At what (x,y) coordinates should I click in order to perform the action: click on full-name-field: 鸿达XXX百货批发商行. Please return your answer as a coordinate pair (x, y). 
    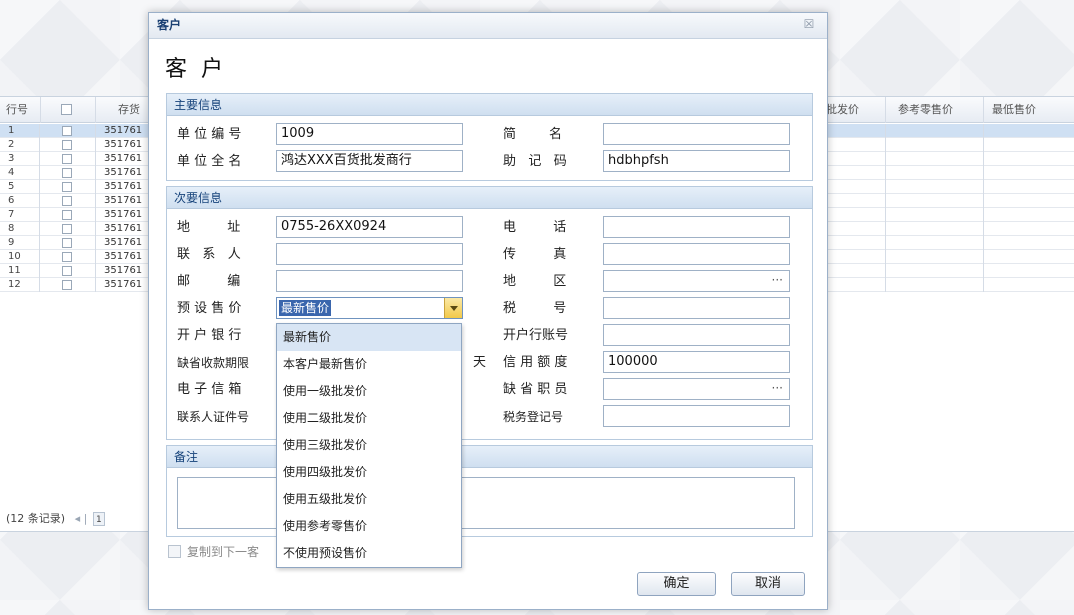
    Looking at the image, I should click on (369, 161).